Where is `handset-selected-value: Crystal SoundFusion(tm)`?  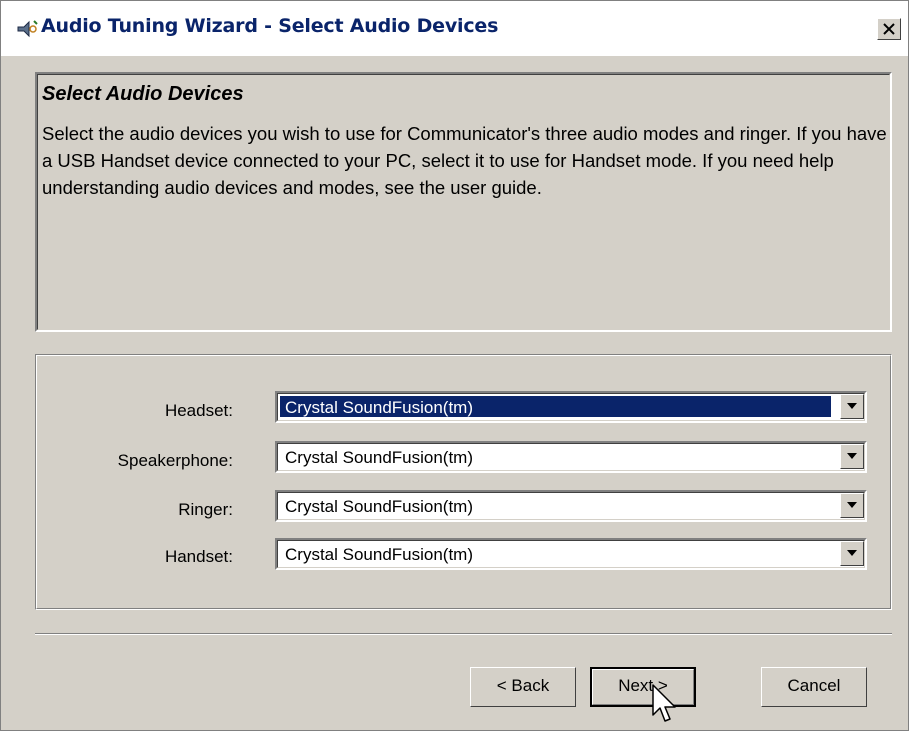 handset-selected-value: Crystal SoundFusion(tm) is located at coordinates (379, 554).